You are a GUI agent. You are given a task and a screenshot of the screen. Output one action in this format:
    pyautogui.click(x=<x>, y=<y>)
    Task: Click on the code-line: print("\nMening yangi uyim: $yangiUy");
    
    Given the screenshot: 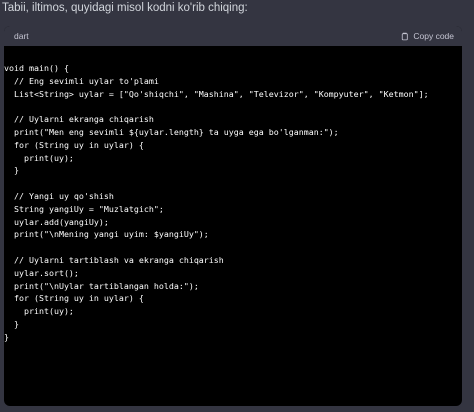 What is the action you would take?
    pyautogui.click(x=106, y=234)
    